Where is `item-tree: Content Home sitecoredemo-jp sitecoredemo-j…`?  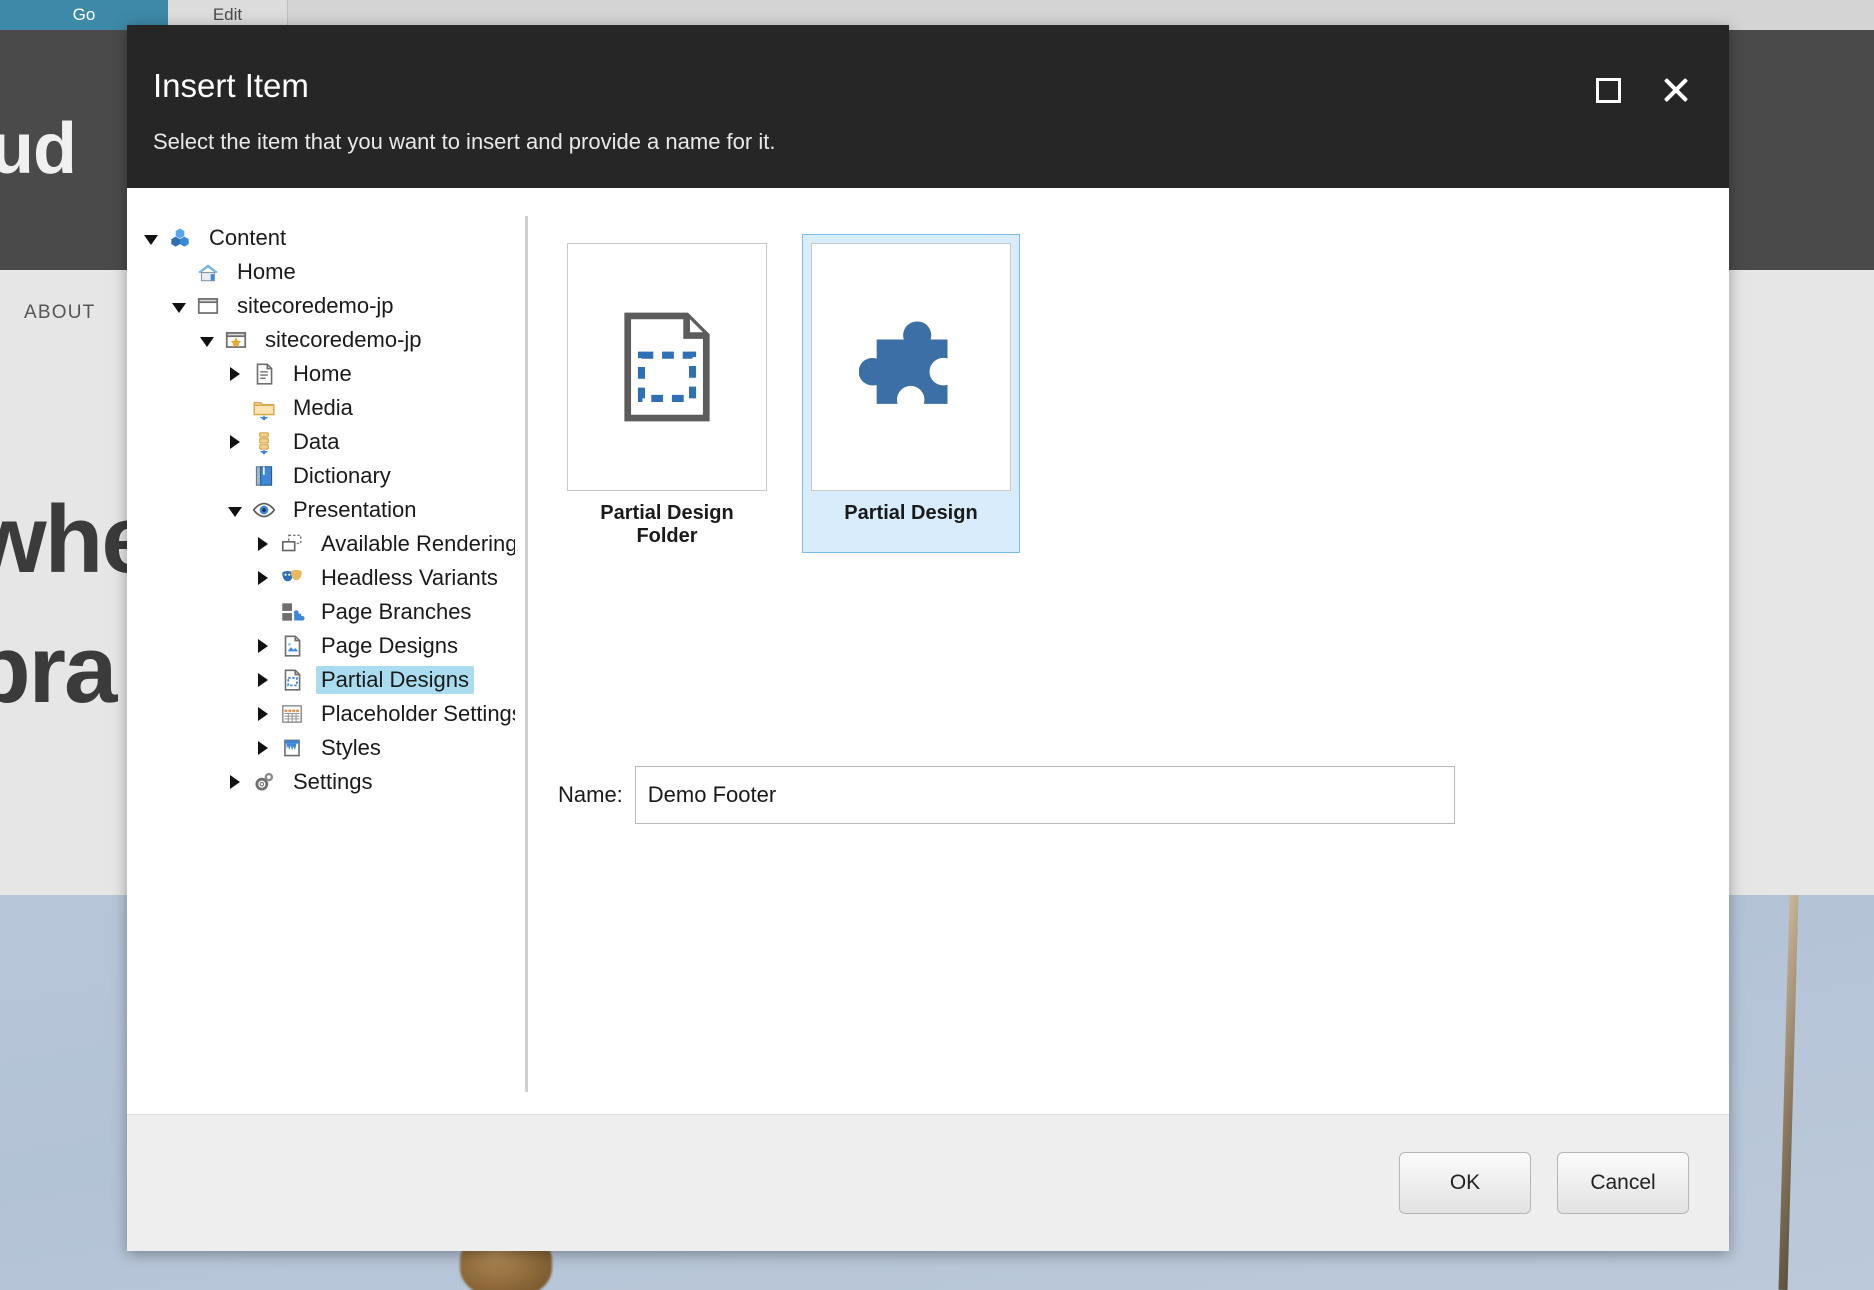
item-tree: Content Home sitecoredemo-jp sitecoredemo-j… is located at coordinates (321, 660).